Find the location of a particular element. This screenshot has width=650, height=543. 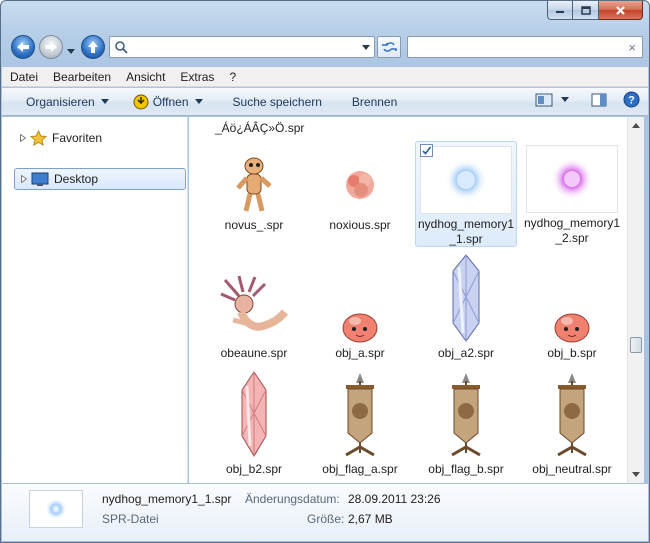

refresh-icon is located at coordinates (389, 47).